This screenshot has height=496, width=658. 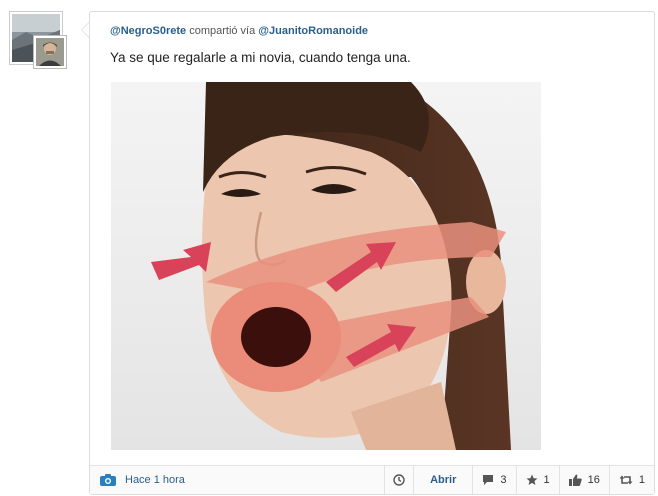 I want to click on original-author-link: @JuanitoRomanoide, so click(x=313, y=31).